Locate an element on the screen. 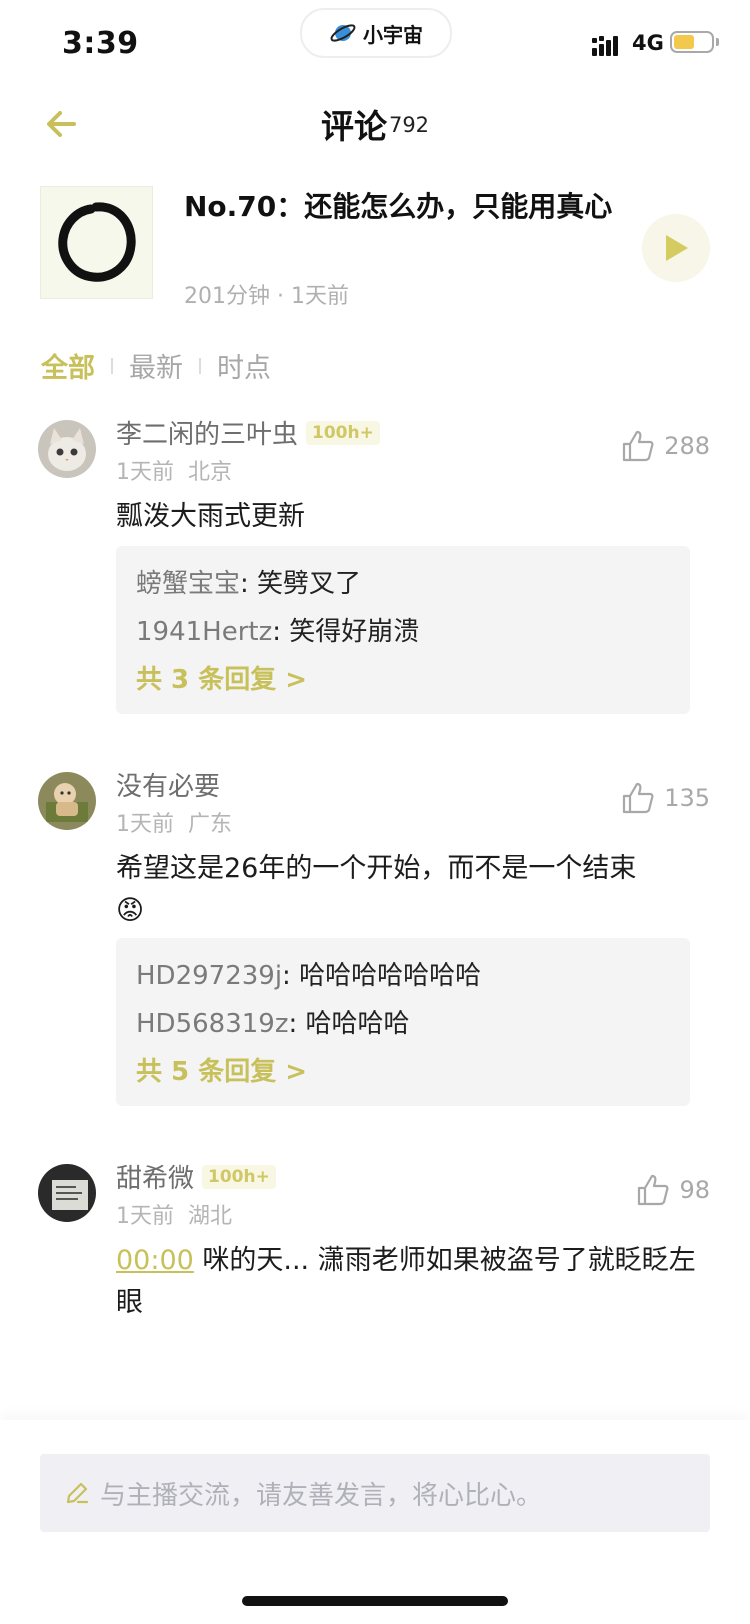  user-line: 没有必要 is located at coordinates (168, 784).